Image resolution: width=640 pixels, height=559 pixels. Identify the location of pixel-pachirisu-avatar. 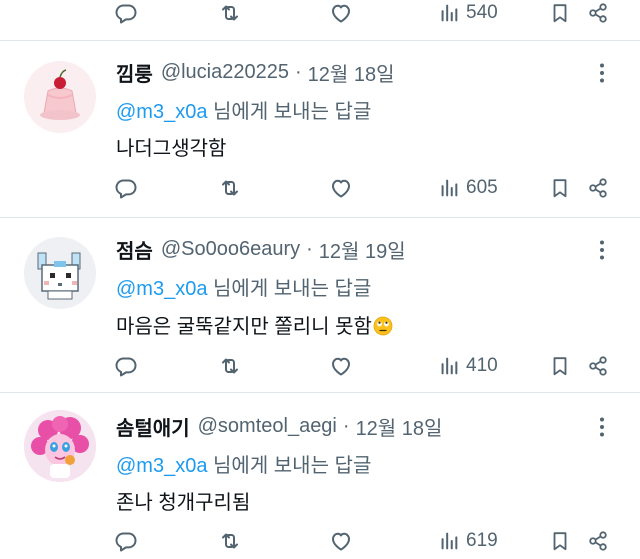
(60, 273).